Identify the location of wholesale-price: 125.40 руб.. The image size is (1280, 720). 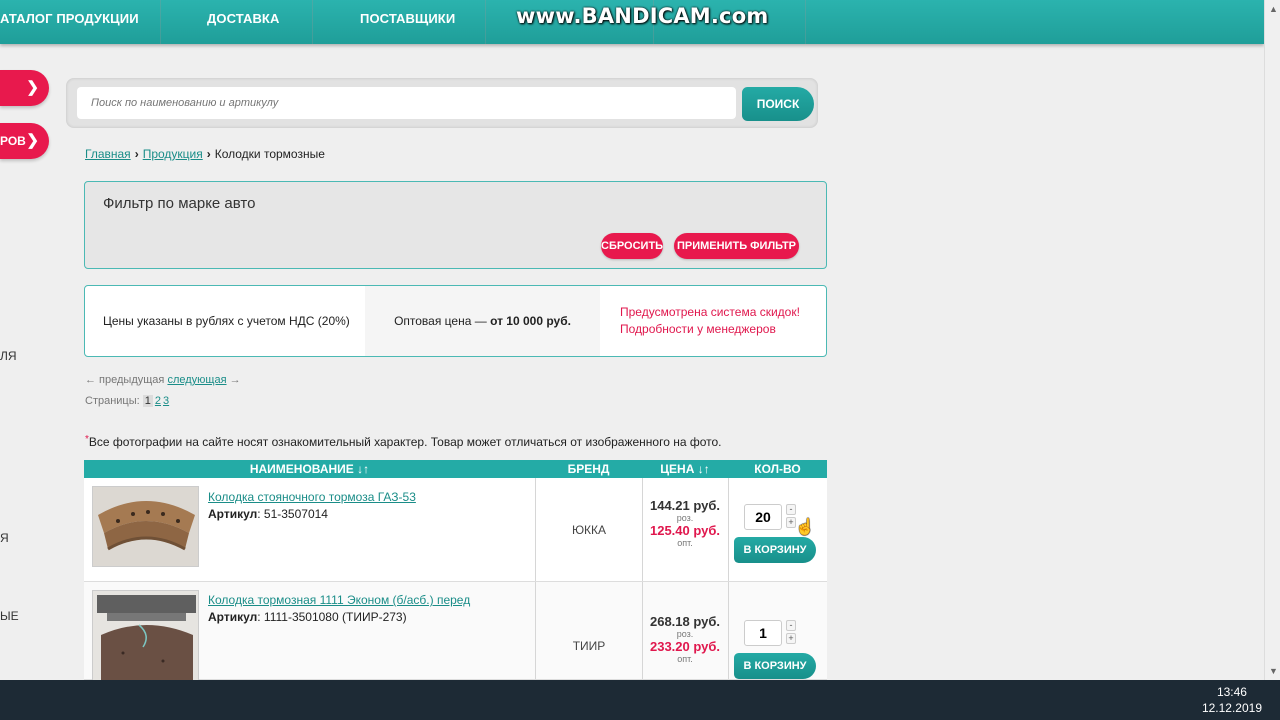
(684, 530).